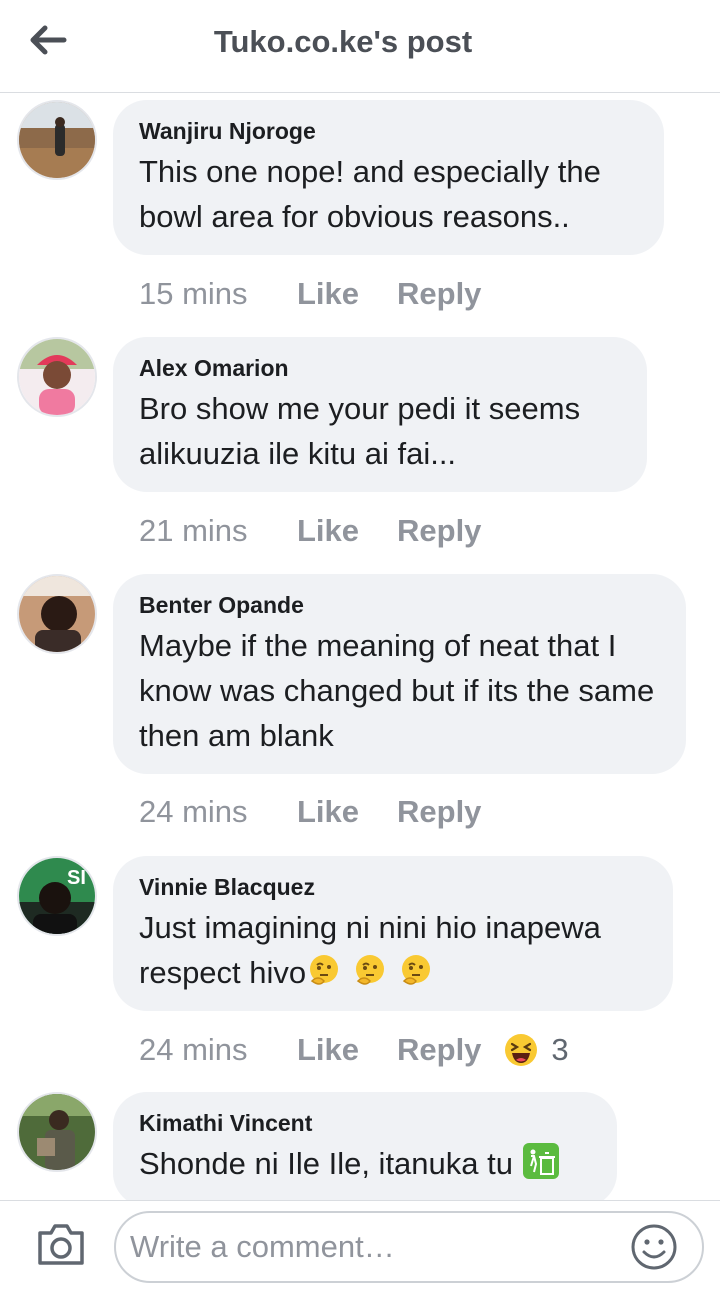  I want to click on comment-actions: 24 mins Like Reply 3, so click(354, 1050).